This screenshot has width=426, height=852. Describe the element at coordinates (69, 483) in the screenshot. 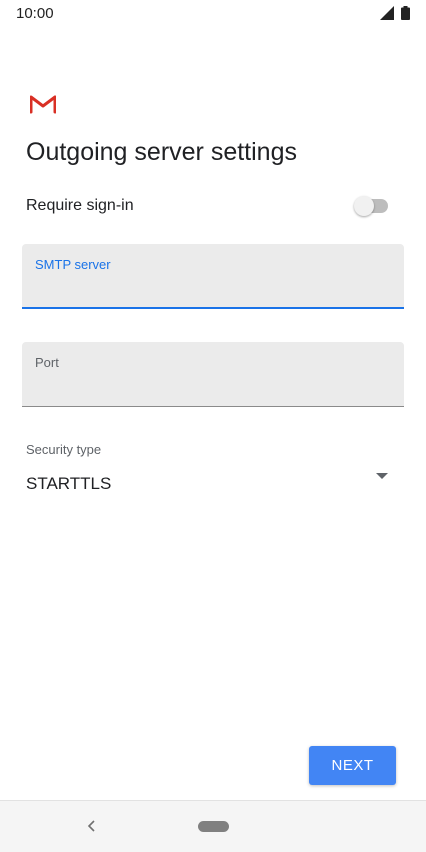

I see `security-type-value: STARTTLS` at that location.